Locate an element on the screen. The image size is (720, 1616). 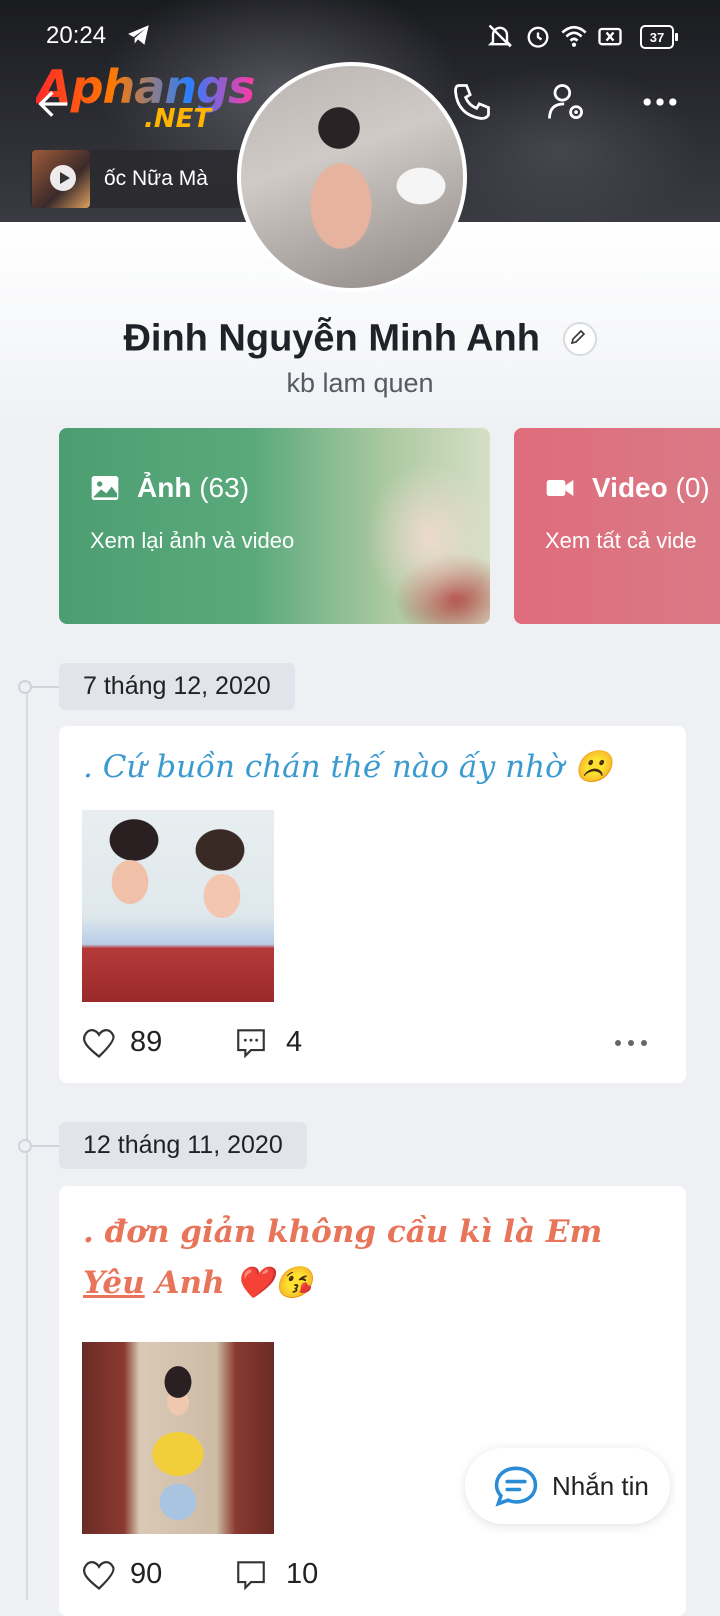
post-date: 7 tháng 12, 2020 is located at coordinates (177, 686).